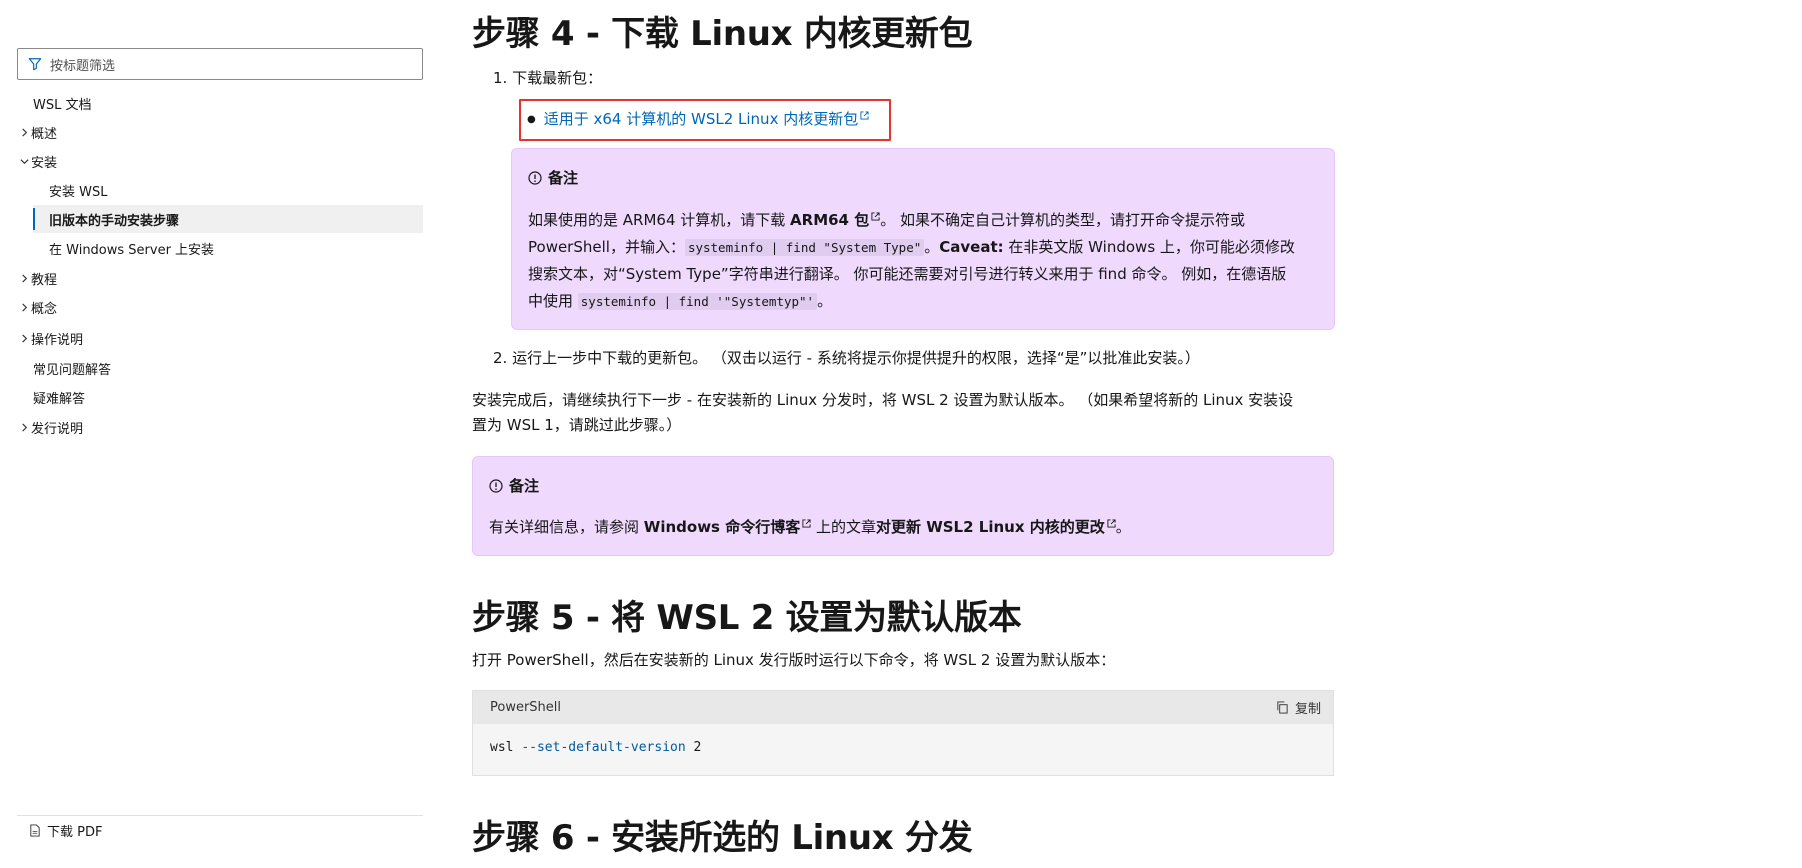 The width and height of the screenshot is (1802, 868). What do you see at coordinates (220, 427) in the screenshot?
I see `toc-item-release-notes: 发行说明` at bounding box center [220, 427].